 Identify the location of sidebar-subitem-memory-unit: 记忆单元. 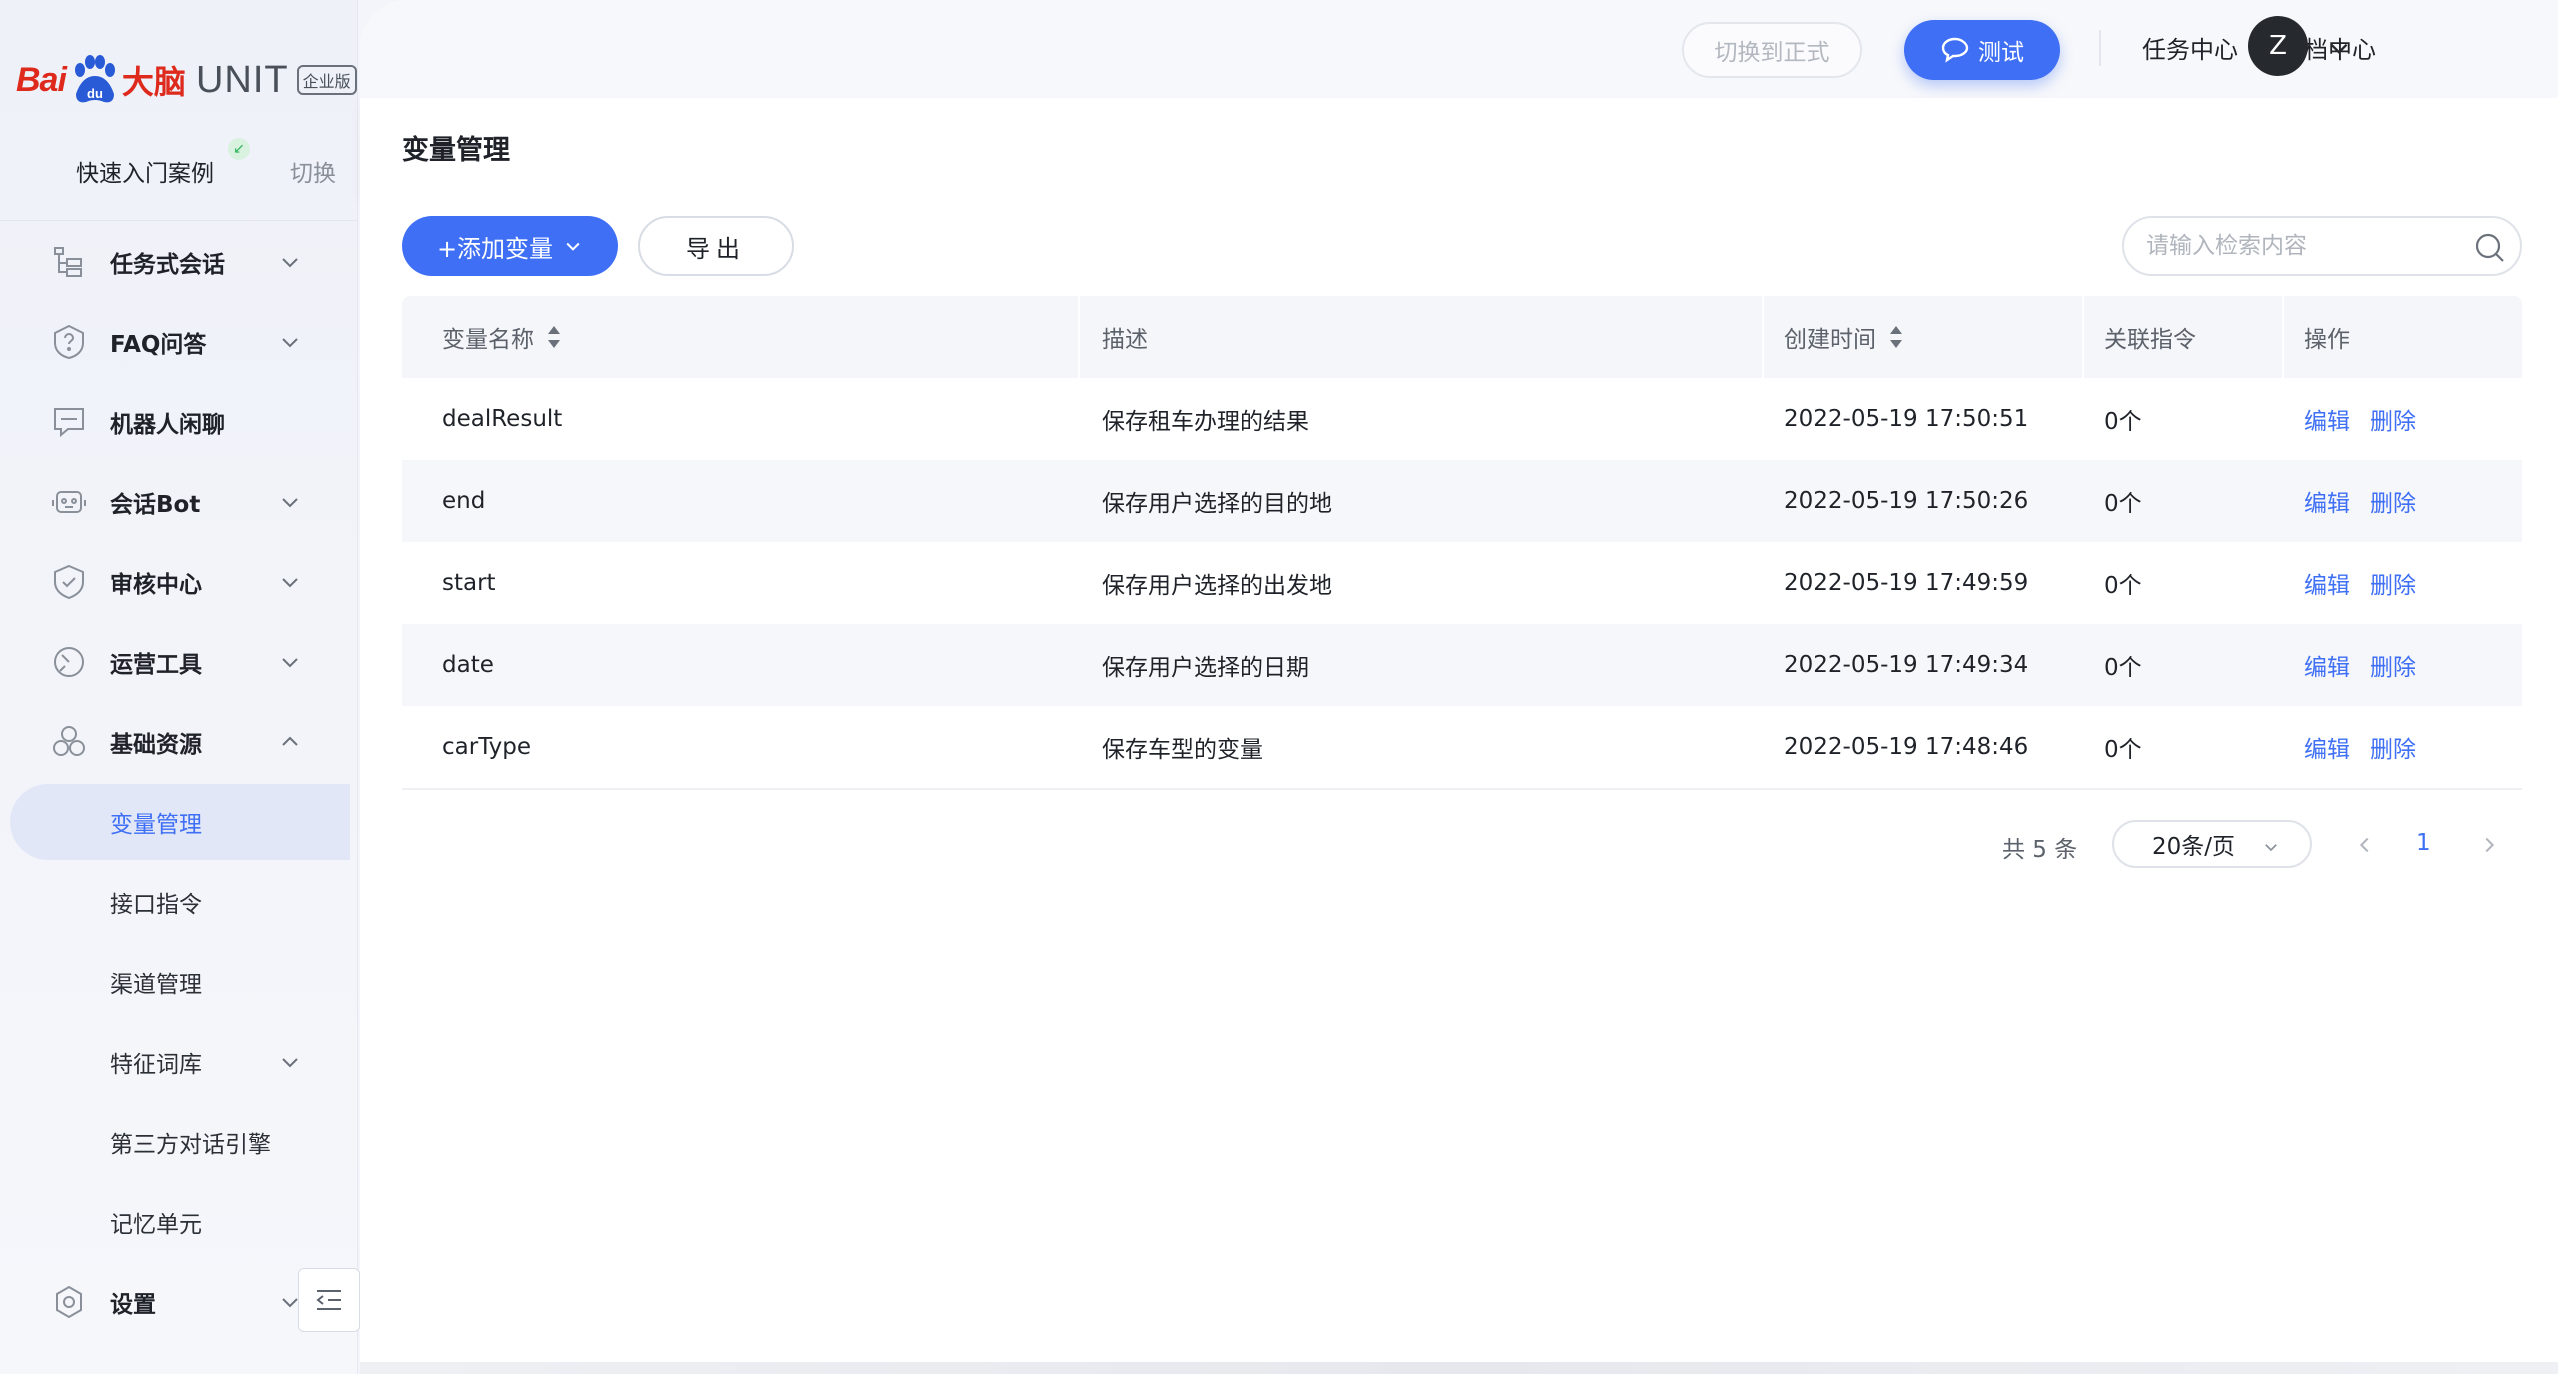
(179, 1222).